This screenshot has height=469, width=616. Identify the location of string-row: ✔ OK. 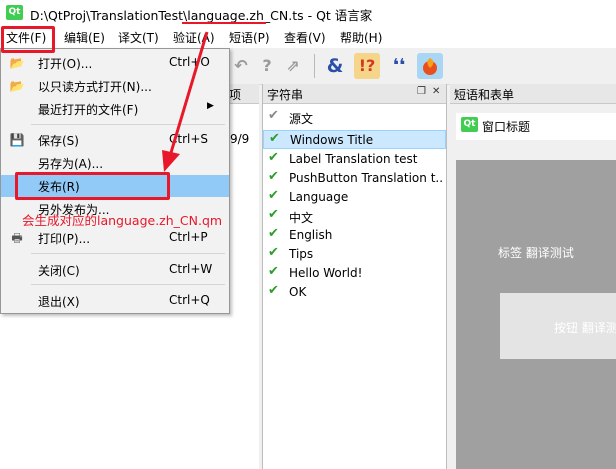
(353, 292).